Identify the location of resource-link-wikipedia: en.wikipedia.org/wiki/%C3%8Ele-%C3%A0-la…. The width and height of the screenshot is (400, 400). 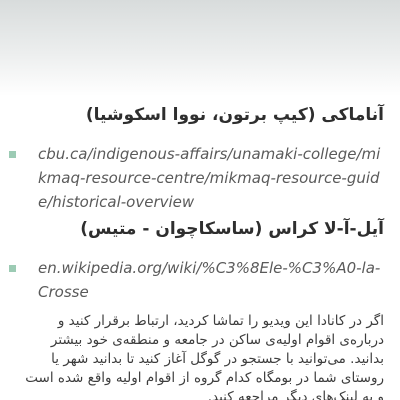
(210, 280).